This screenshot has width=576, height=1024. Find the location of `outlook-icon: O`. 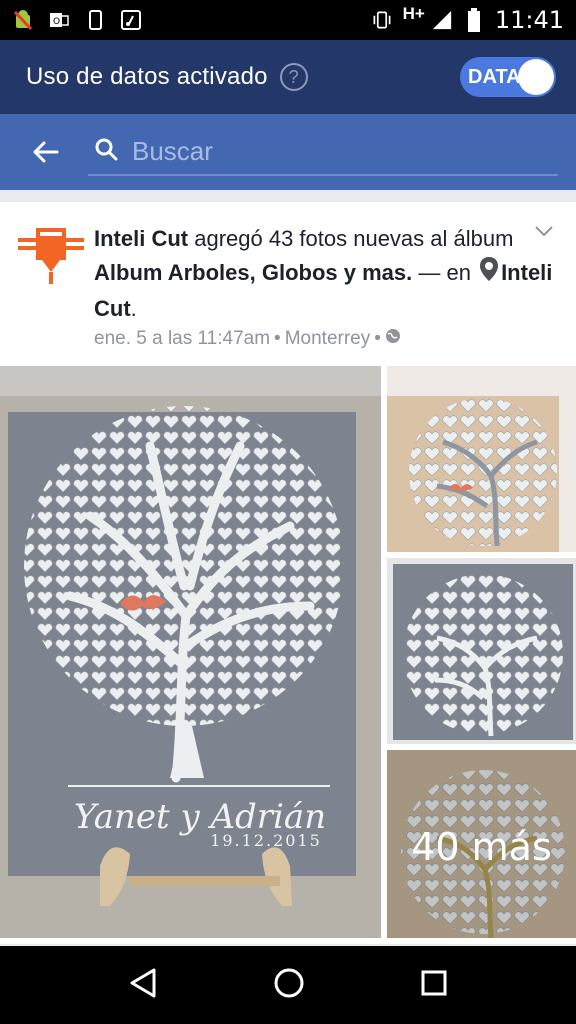

outlook-icon: O is located at coordinates (59, 20).